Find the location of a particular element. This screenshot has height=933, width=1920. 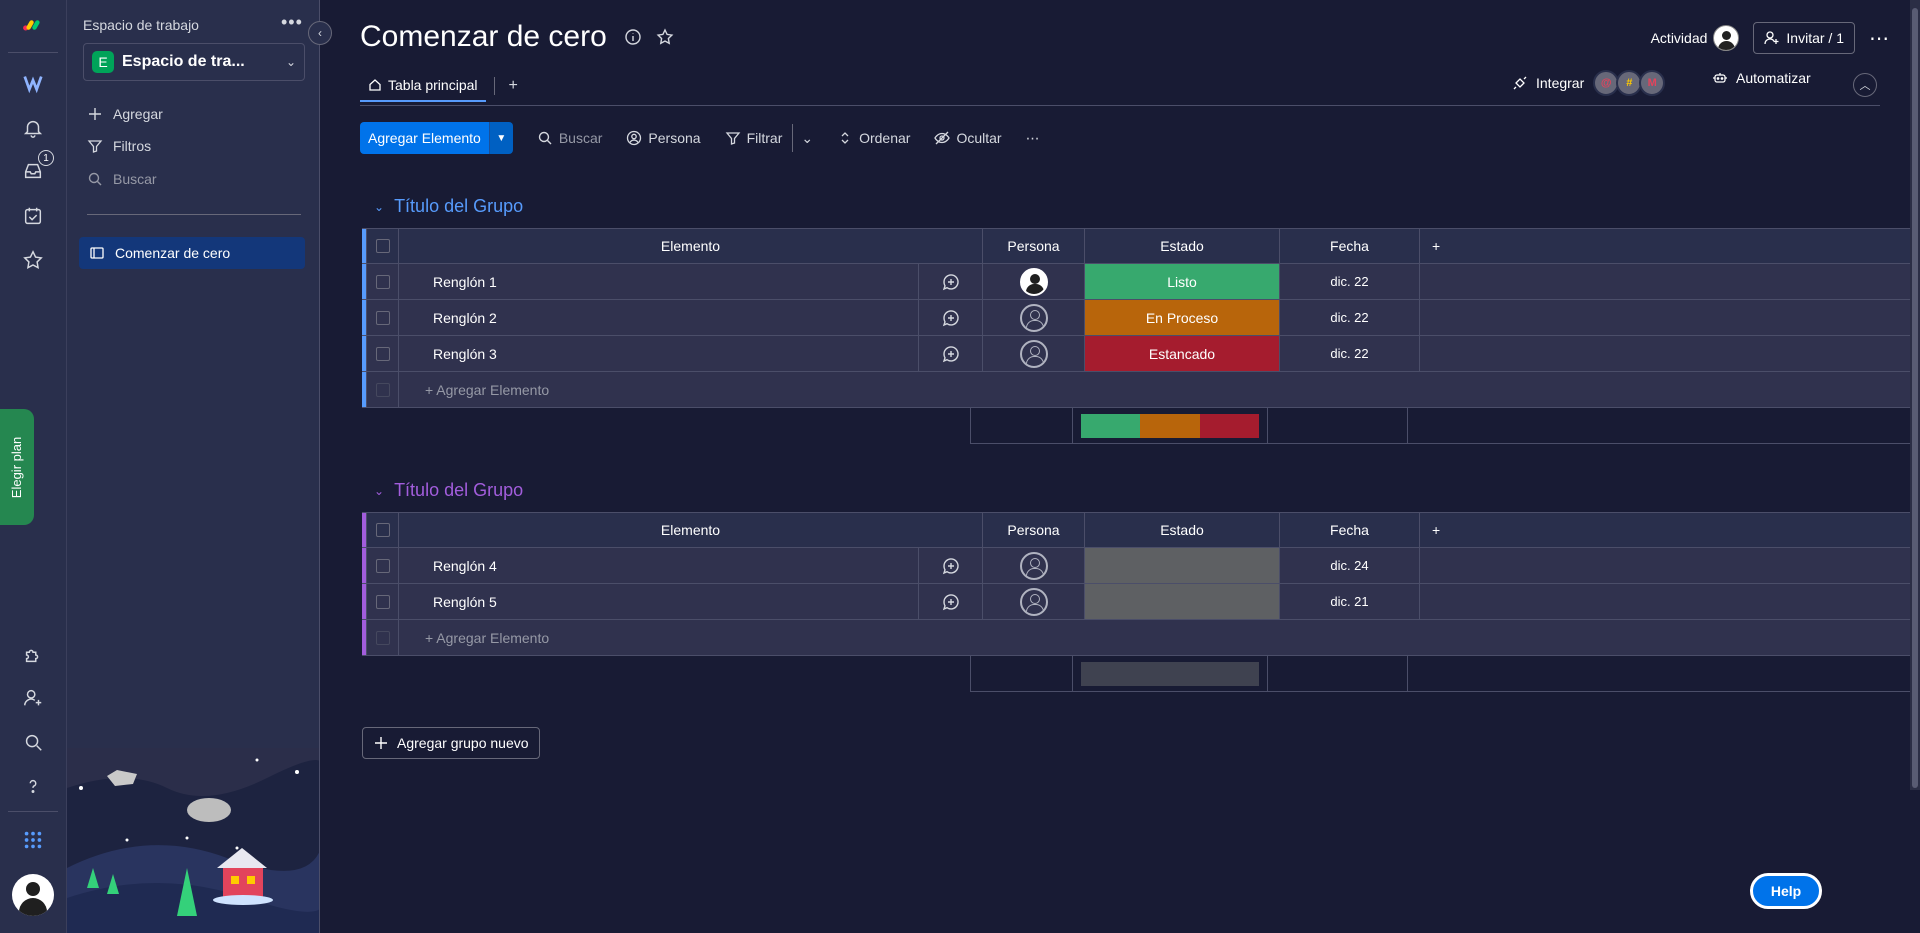

filter-dropdown-icon: ⌄ is located at coordinates (807, 138).